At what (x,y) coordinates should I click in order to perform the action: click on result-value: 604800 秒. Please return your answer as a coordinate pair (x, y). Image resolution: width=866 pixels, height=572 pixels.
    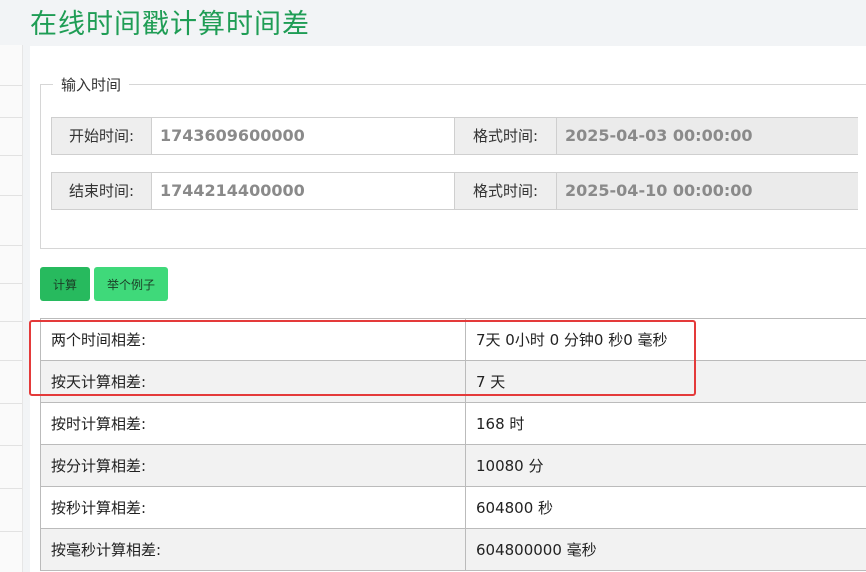
    Looking at the image, I should click on (665, 507).